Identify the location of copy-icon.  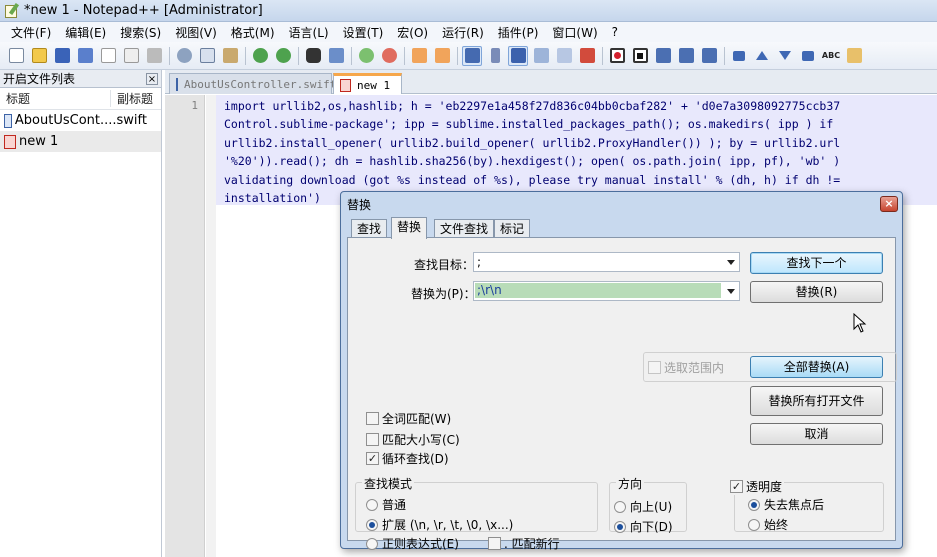
(207, 56).